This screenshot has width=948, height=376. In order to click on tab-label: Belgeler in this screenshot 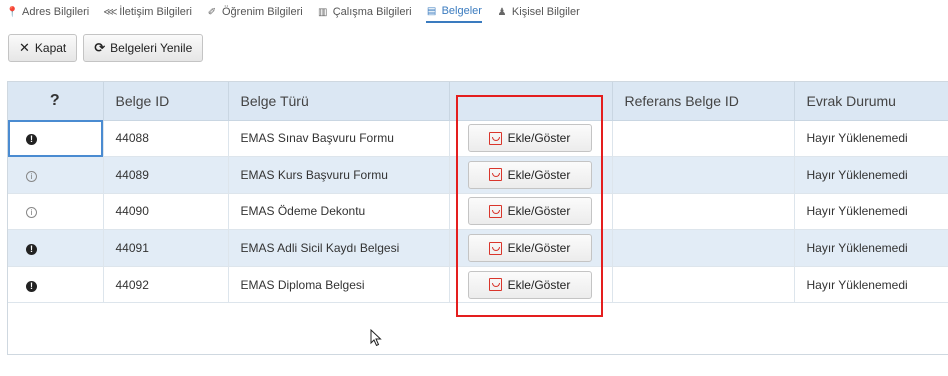, I will do `click(461, 11)`.